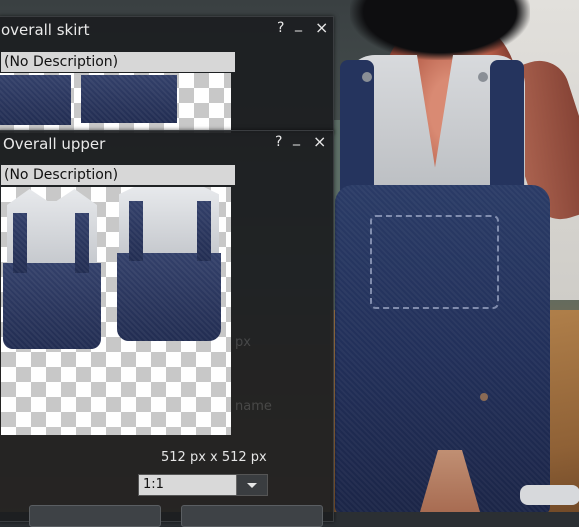  I want to click on floater-title: overall skirt, so click(45, 30).